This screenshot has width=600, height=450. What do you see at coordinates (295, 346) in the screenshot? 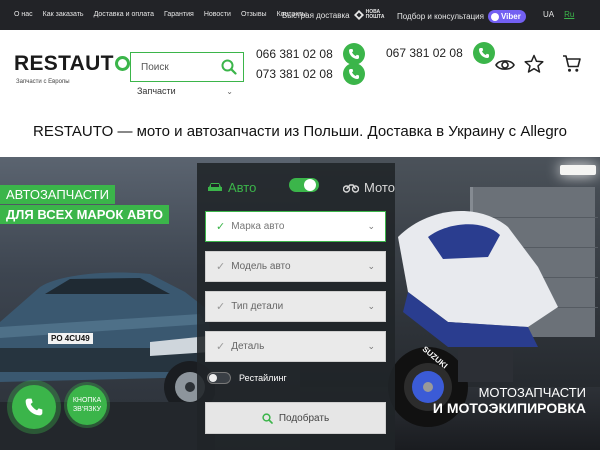
I see `part-select: ✓ Деталь ⌄` at bounding box center [295, 346].